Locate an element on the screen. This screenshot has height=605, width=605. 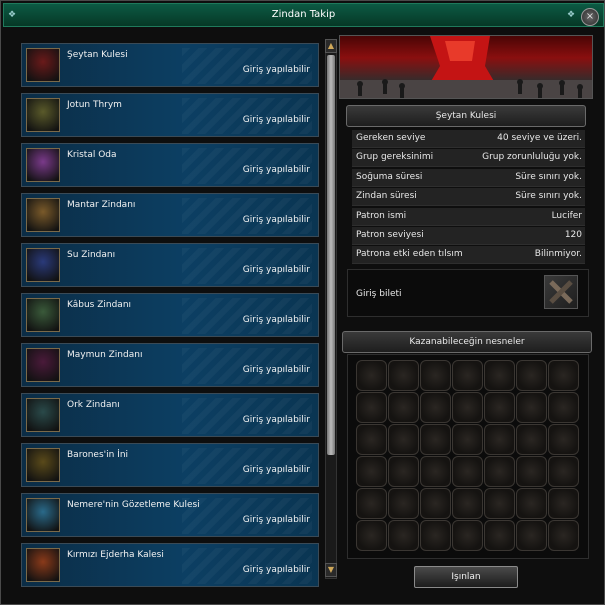
teleport-button: Işınlan is located at coordinates (466, 577).